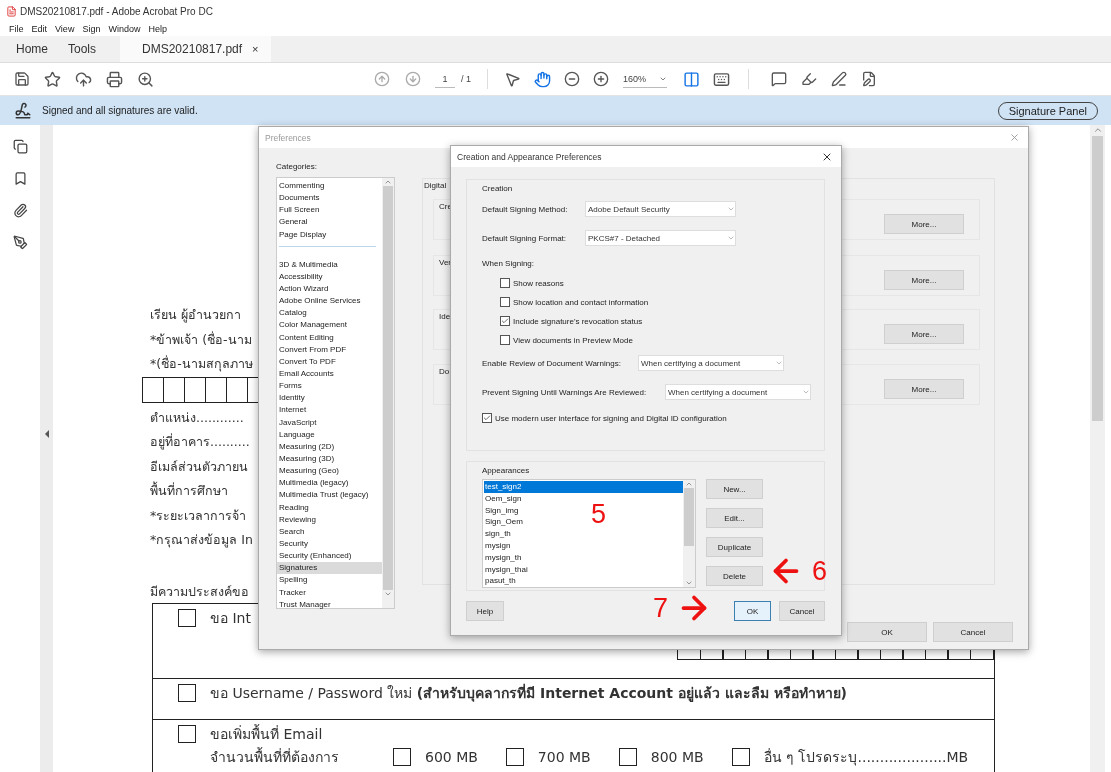  I want to click on keyboard-icon, so click(721, 79).